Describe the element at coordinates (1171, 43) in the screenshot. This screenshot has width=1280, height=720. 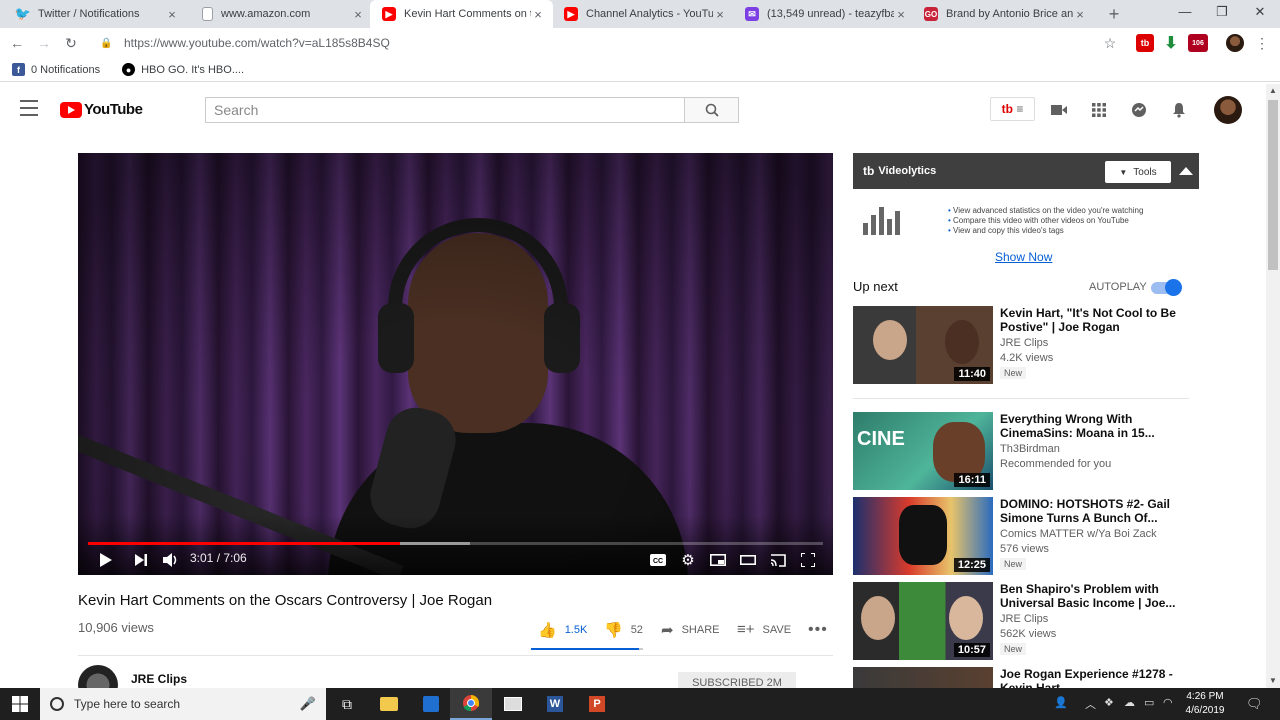
I see `download-extension-icon: ⬇` at that location.